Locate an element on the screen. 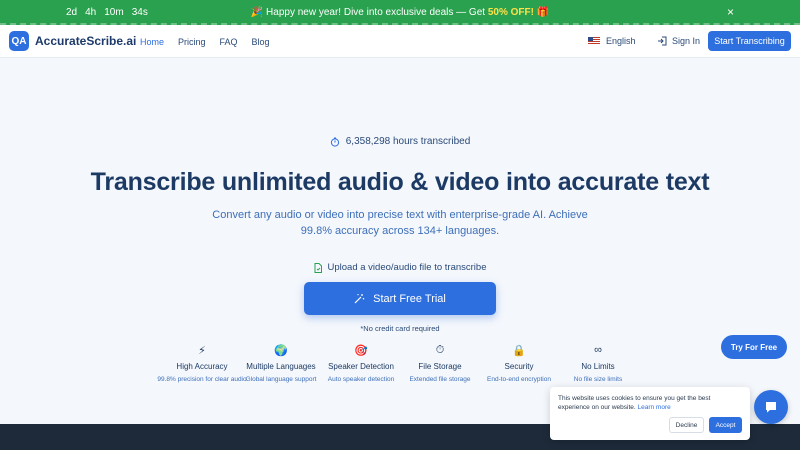 The height and width of the screenshot is (450, 800). nav-link-home: Home is located at coordinates (152, 42).